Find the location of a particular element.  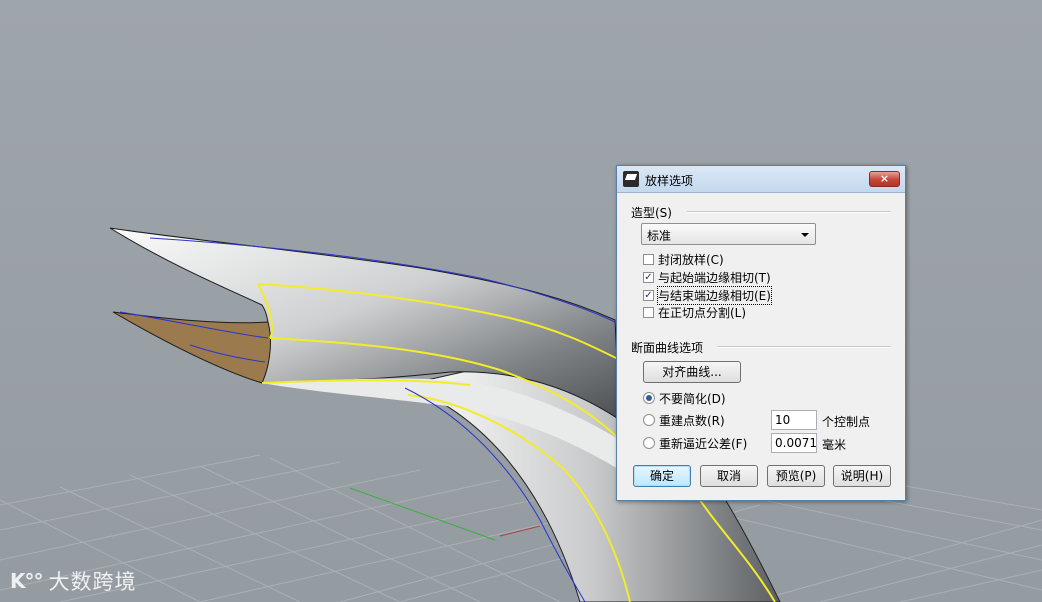

do-not-simplify-radio: 不要简化(D) is located at coordinates (684, 398).